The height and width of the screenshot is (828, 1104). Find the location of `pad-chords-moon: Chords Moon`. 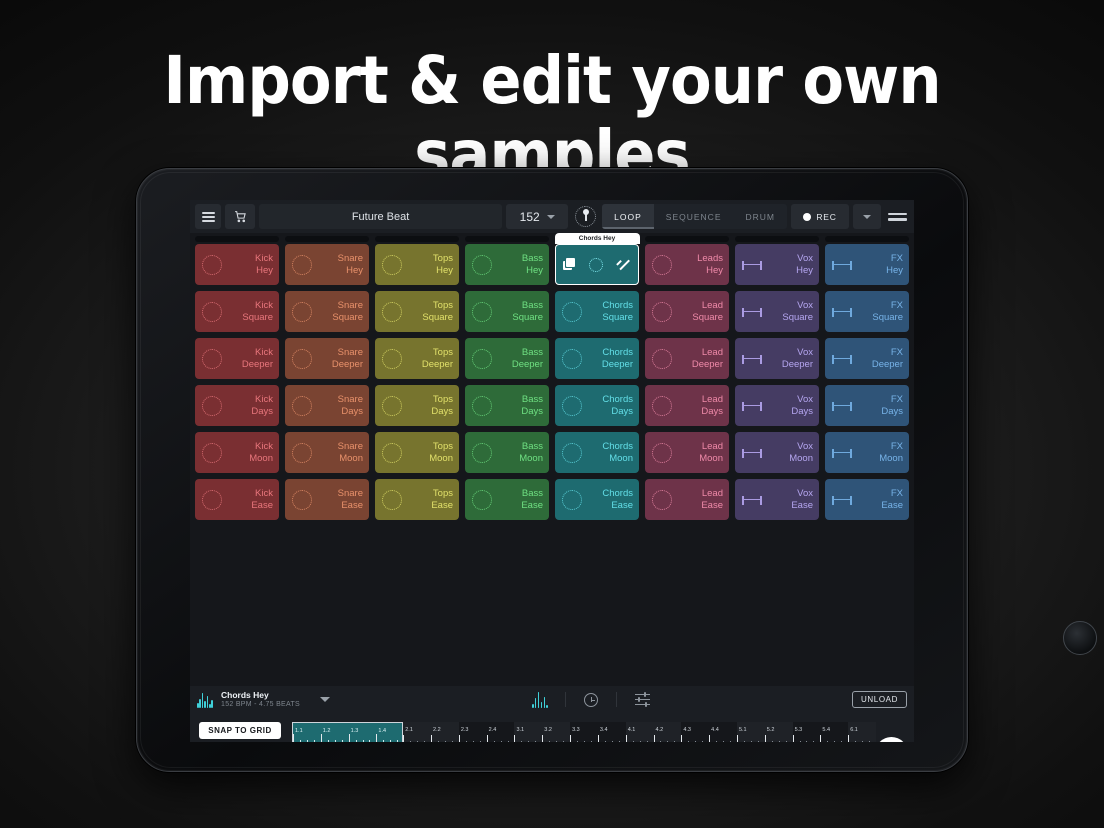

pad-chords-moon: Chords Moon is located at coordinates (597, 452).